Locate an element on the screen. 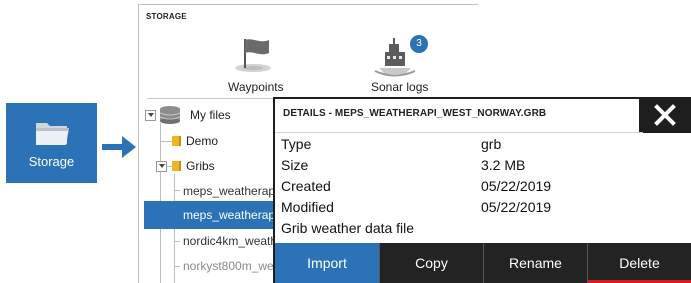  copy-button: Copy is located at coordinates (431, 263).